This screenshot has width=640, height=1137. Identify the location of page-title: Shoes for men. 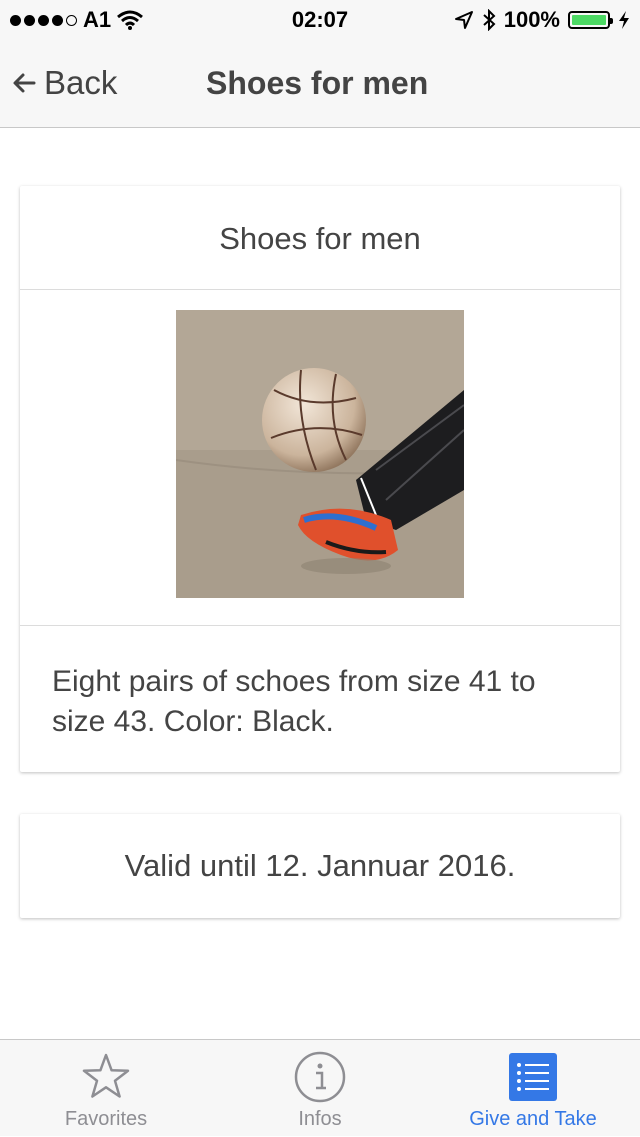
(317, 83).